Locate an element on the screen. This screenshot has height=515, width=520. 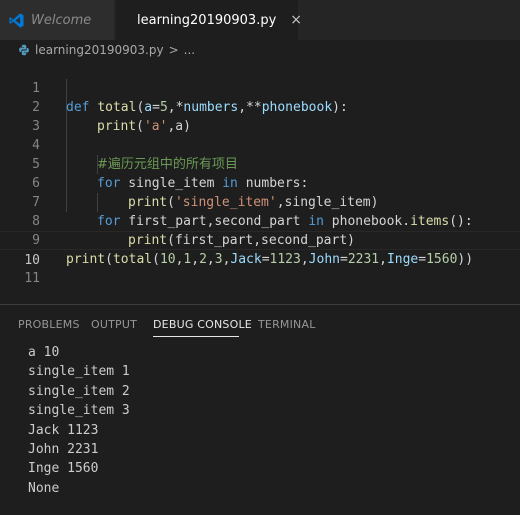
code-line: 4 #遍历元组中的所有项目 is located at coordinates (260, 144).